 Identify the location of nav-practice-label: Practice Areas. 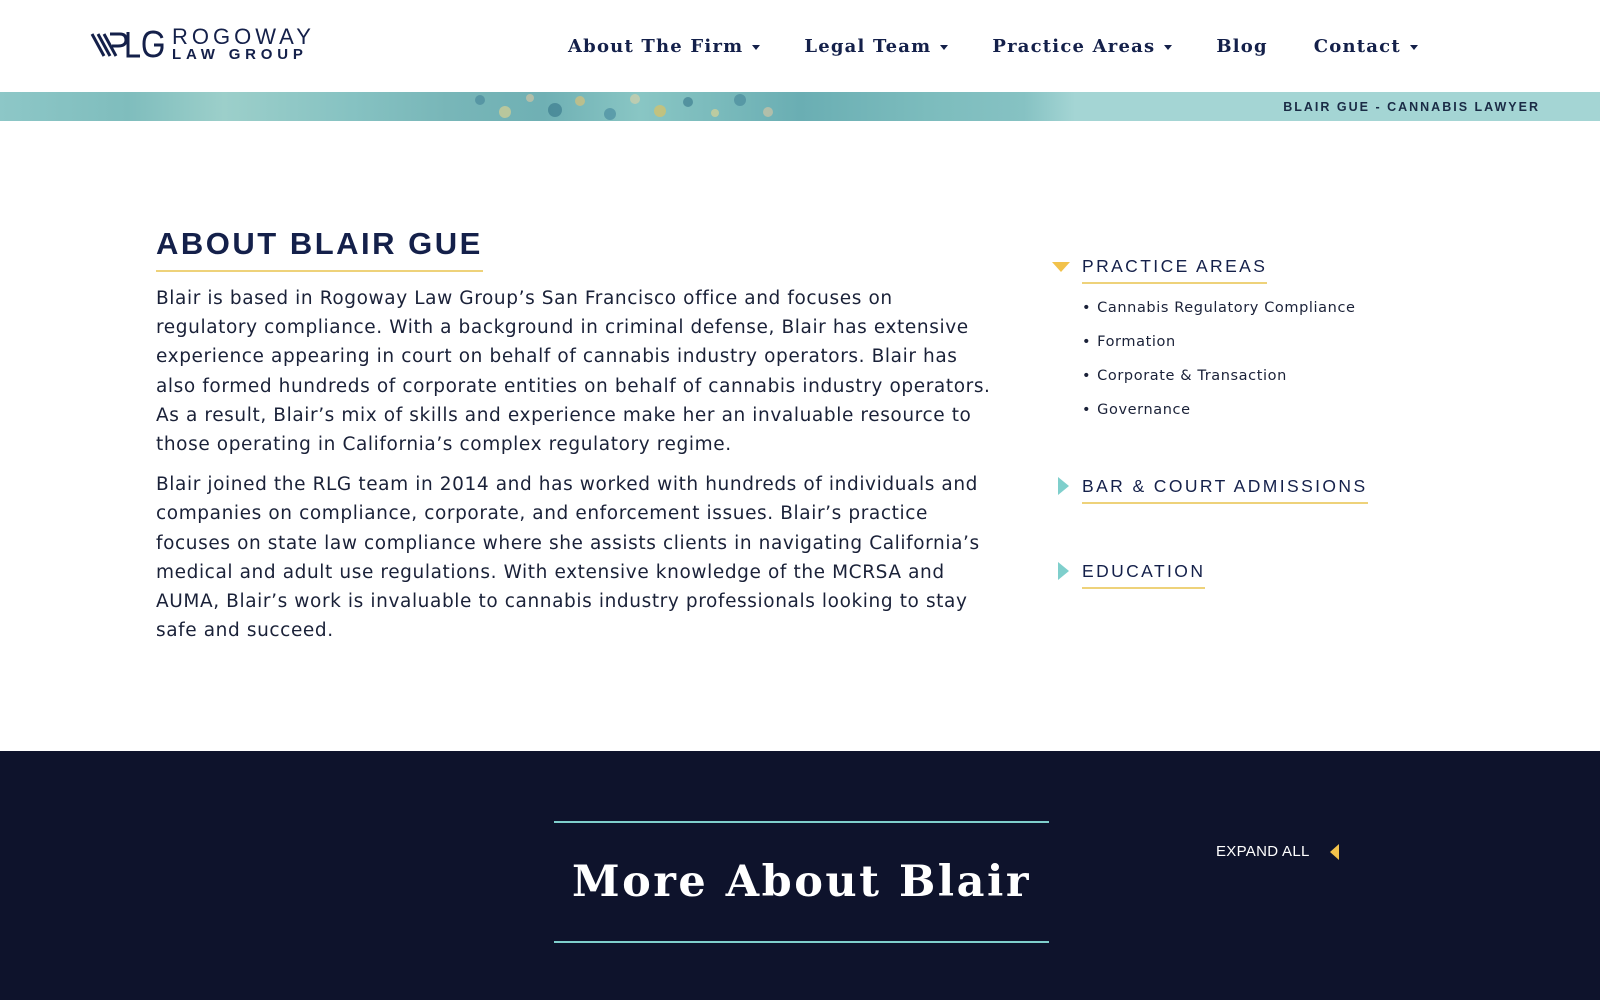
(1074, 46).